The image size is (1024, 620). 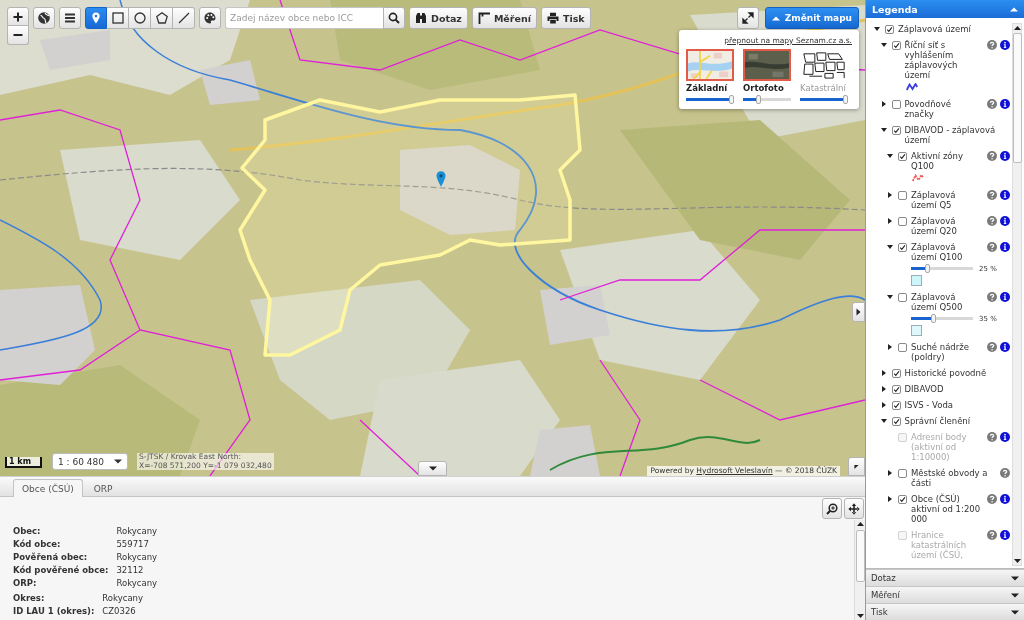 I want to click on search-field: Zadej název obce nebo ICC, so click(x=304, y=18).